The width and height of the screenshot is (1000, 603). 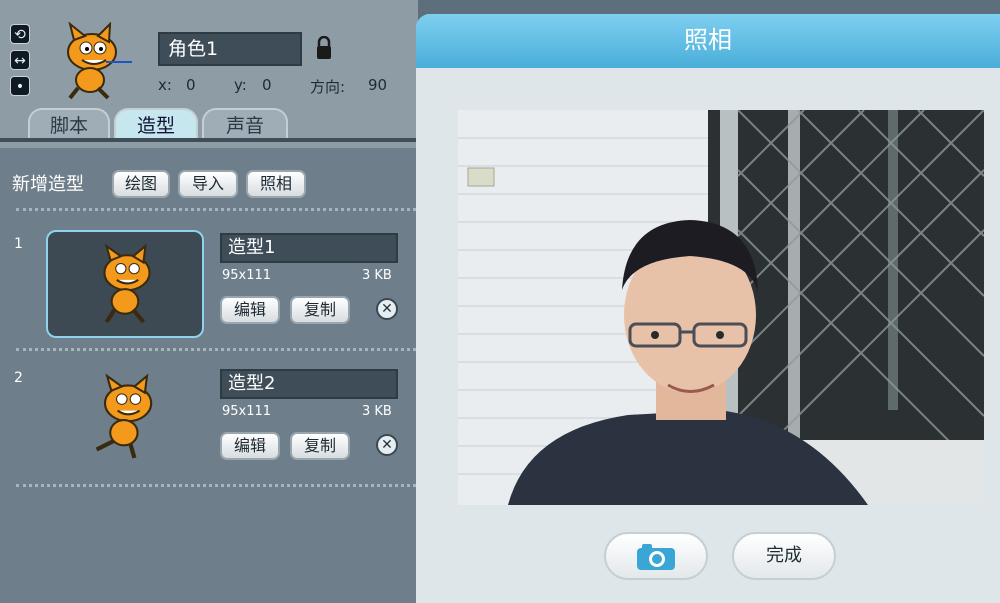 I want to click on new-costume-label: 新增造型, so click(x=48, y=184).